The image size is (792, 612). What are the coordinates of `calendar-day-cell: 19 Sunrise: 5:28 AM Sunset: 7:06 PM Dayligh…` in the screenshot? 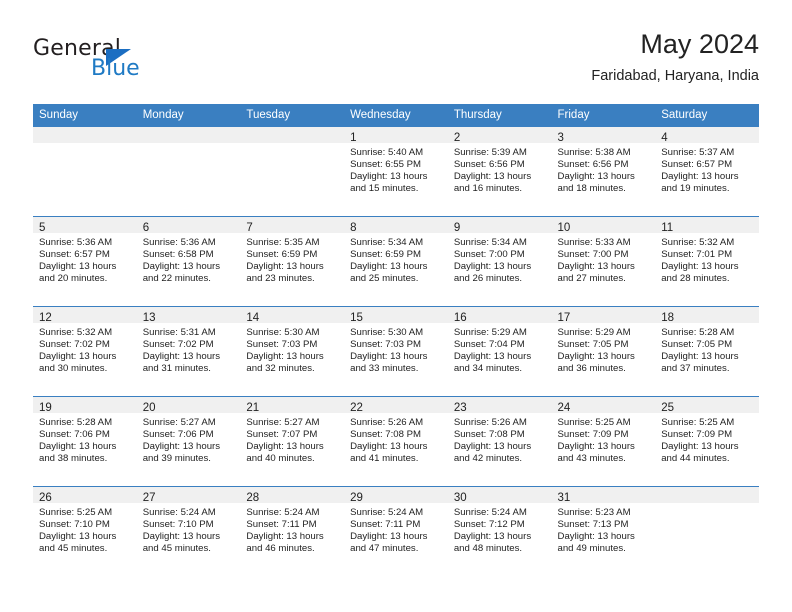 It's located at (85, 441).